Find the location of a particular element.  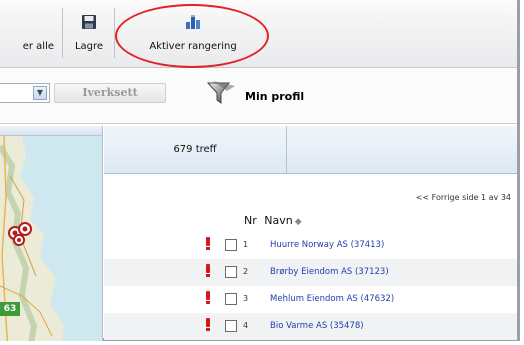

save-label: Lagre is located at coordinates (89, 46).